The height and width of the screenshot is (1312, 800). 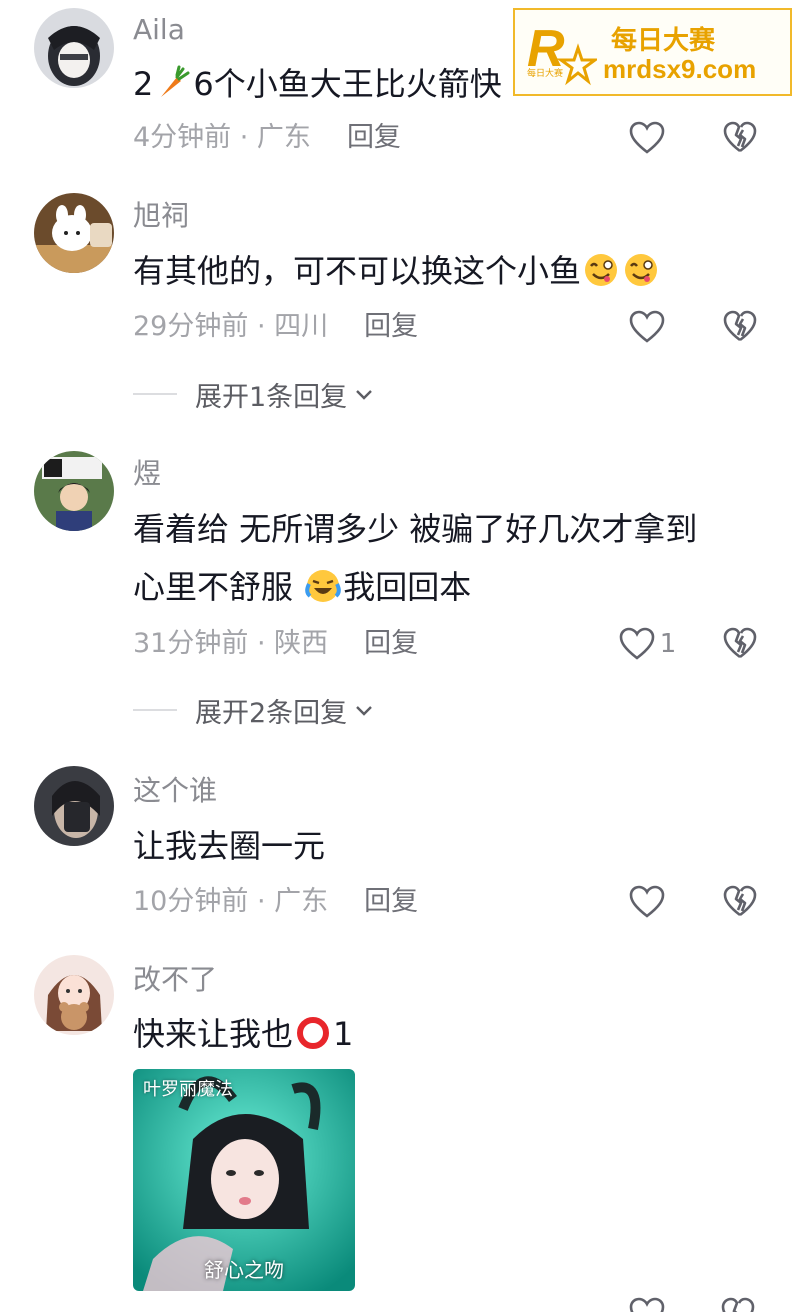 What do you see at coordinates (343, 1034) in the screenshot?
I see `comment-text-part: 1` at bounding box center [343, 1034].